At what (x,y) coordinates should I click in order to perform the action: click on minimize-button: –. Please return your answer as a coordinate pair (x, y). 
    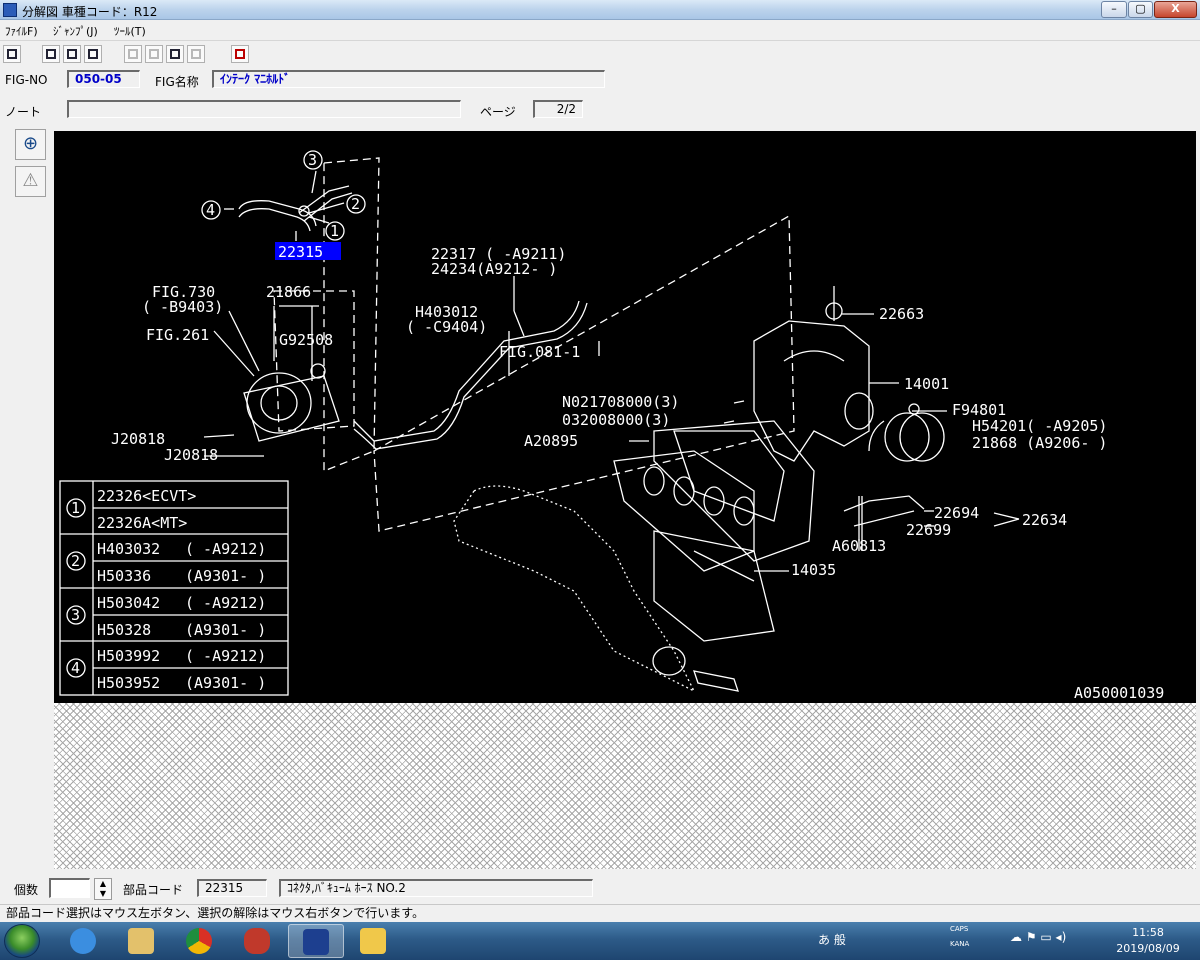
    Looking at the image, I should click on (1114, 9).